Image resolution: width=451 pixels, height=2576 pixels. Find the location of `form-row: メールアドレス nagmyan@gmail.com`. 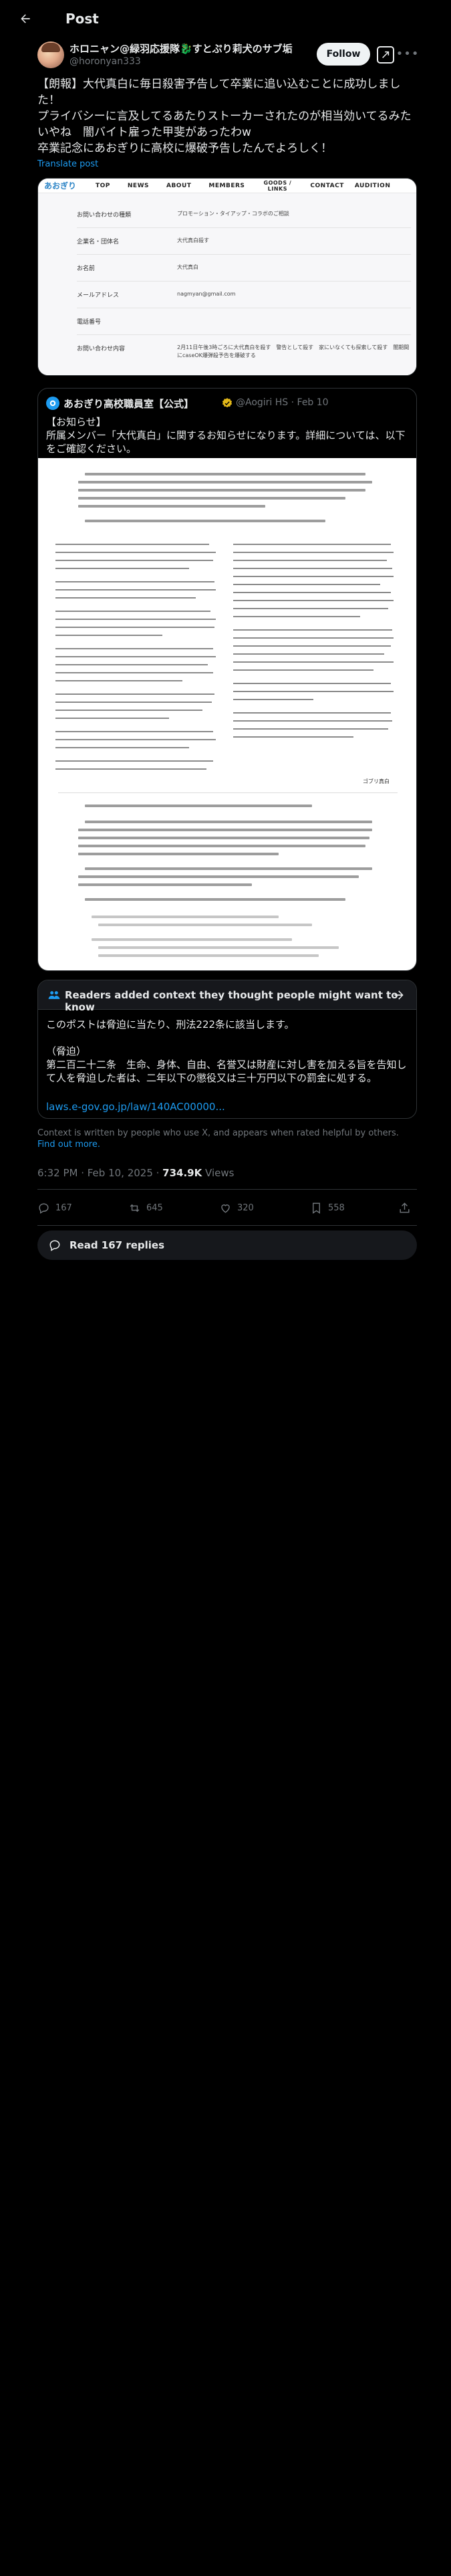

form-row: メールアドレス nagmyan@gmail.com is located at coordinates (244, 295).